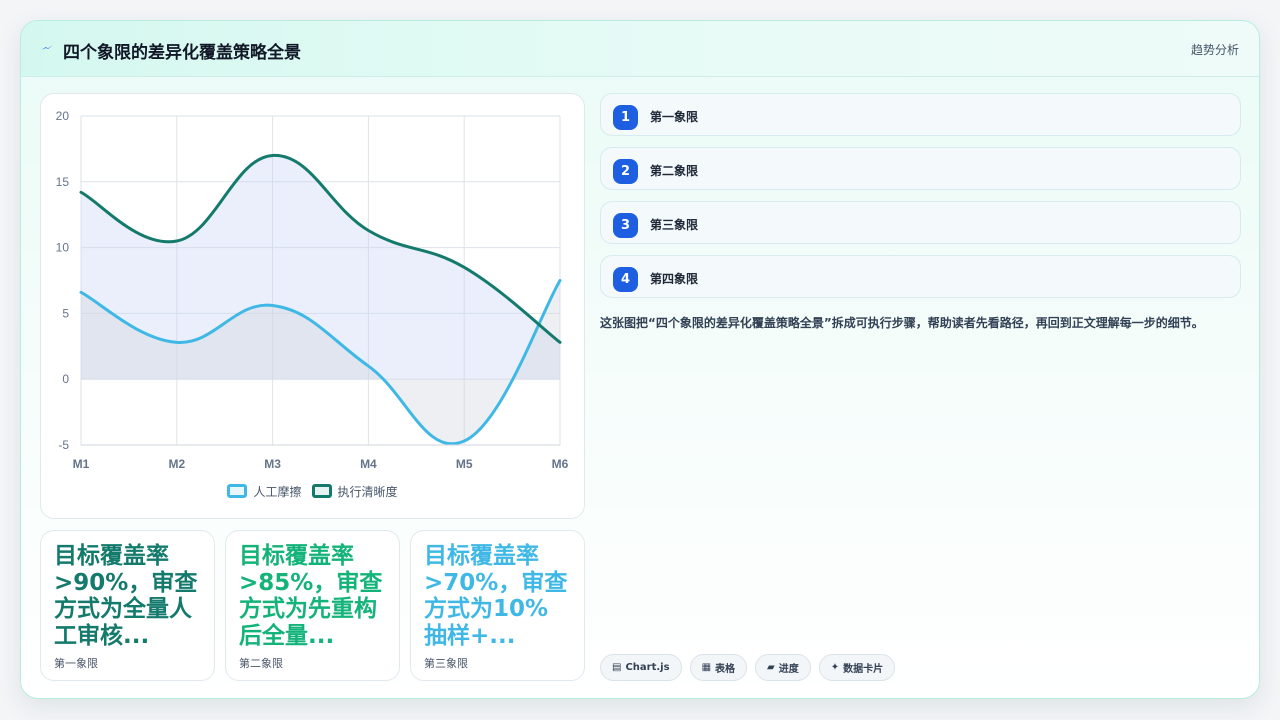  Describe the element at coordinates (771, 667) in the screenshot. I see `progress-icon: ▰` at that location.